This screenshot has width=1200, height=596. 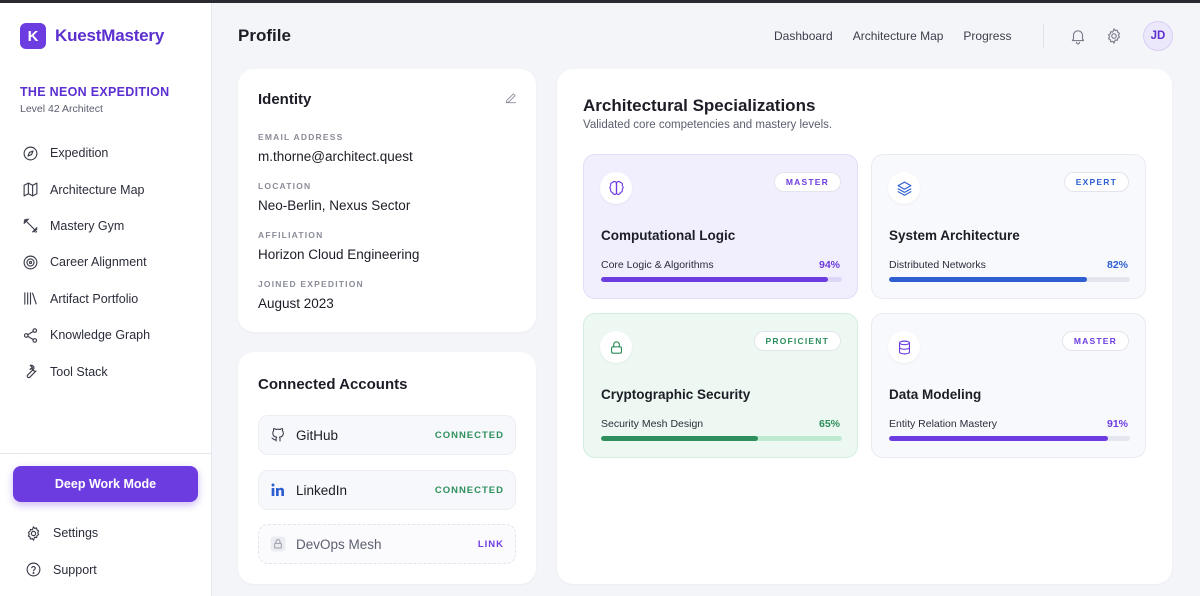 What do you see at coordinates (335, 156) in the screenshot?
I see `email-value: m.thorne@architect.quest` at bounding box center [335, 156].